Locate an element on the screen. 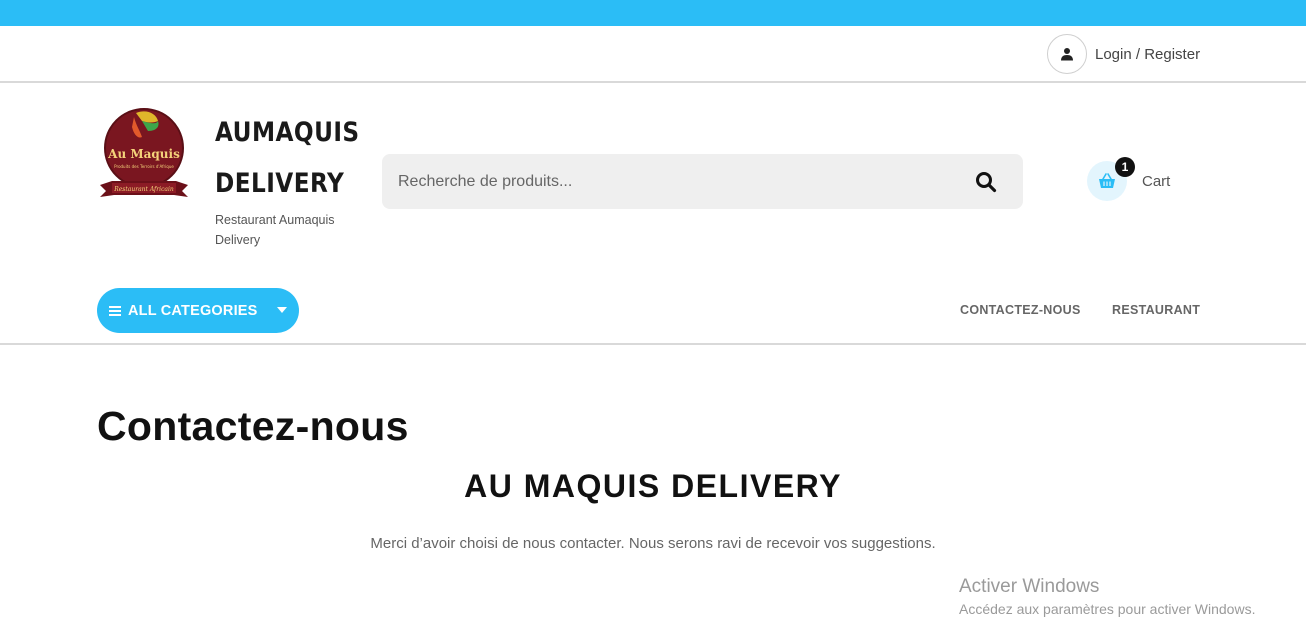 This screenshot has width=1306, height=634. logo-subtext: Produits des Terroirs d'Afrique is located at coordinates (144, 166).